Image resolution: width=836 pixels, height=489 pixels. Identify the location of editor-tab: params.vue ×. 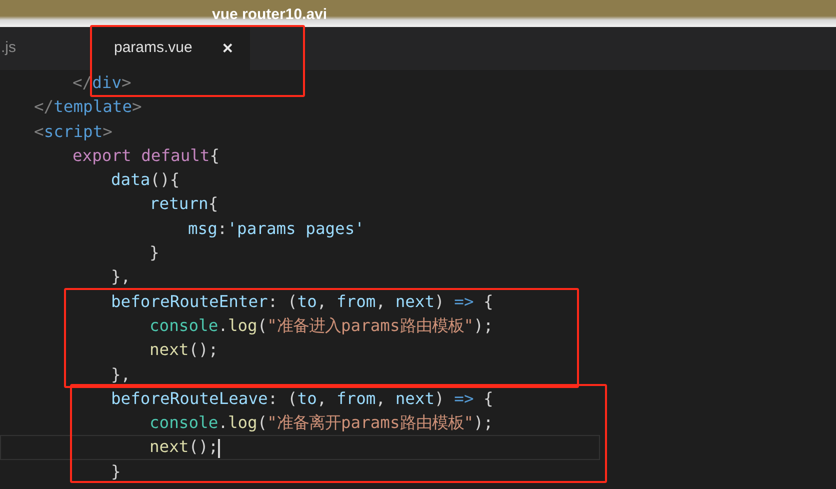
(171, 48).